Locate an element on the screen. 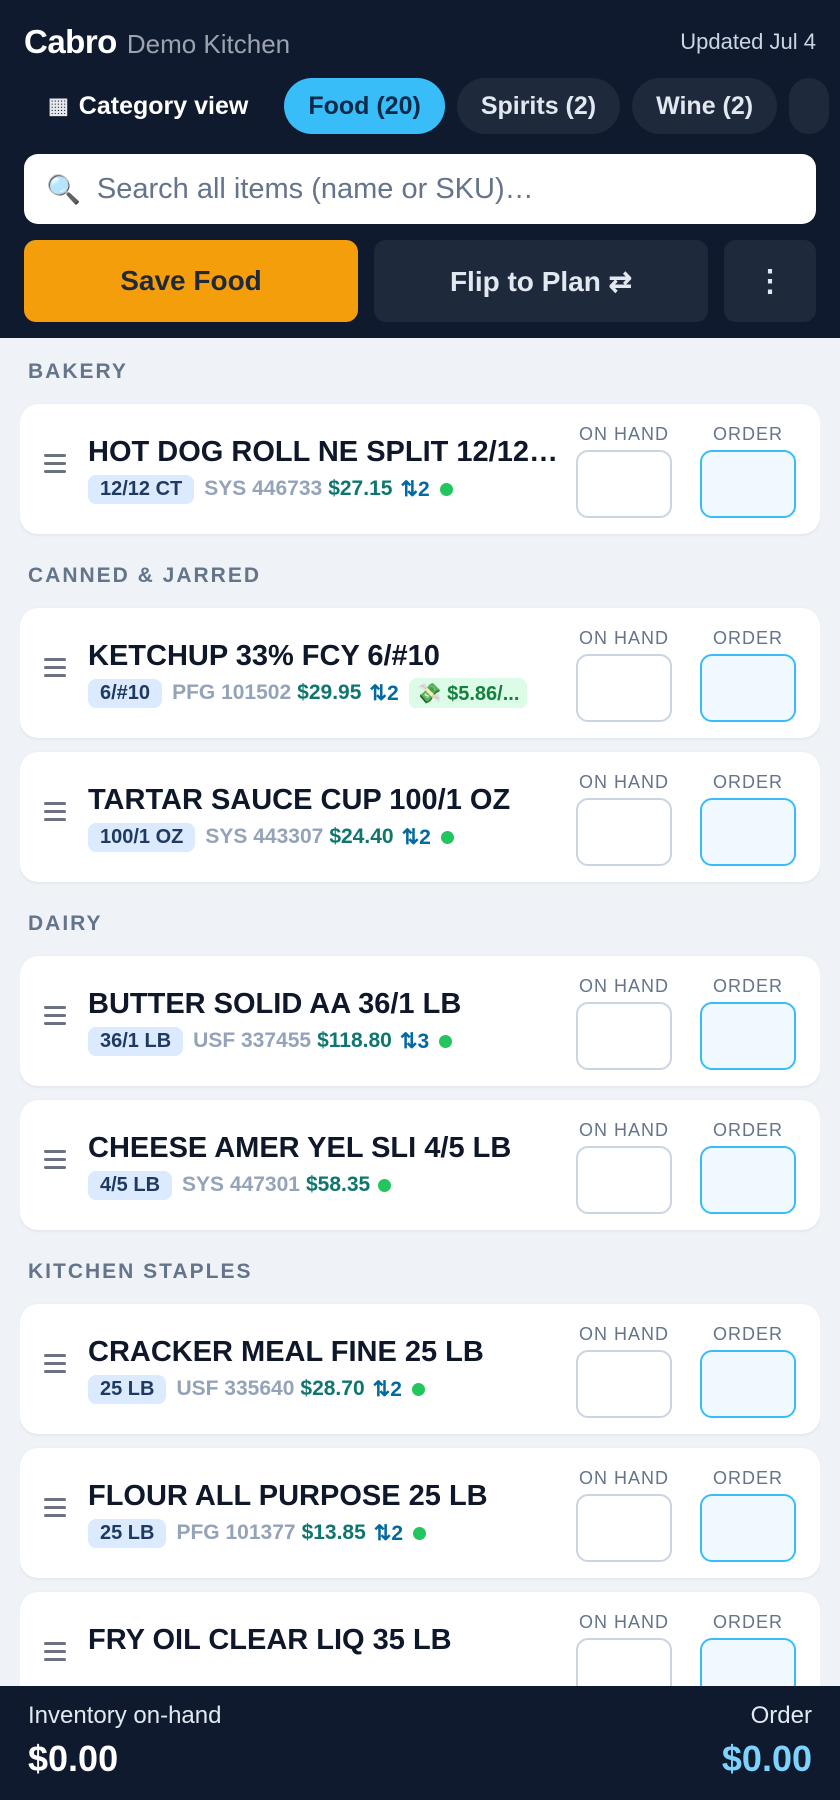 This screenshot has width=840, height=1800. tab-more-overflow is located at coordinates (809, 106).